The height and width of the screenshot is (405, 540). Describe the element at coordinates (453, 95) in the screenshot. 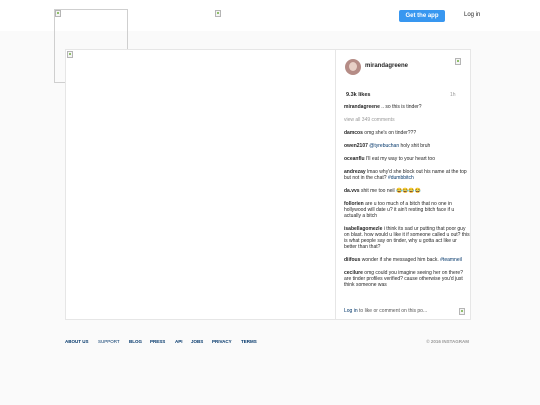

I see `post-time: 1h` at that location.